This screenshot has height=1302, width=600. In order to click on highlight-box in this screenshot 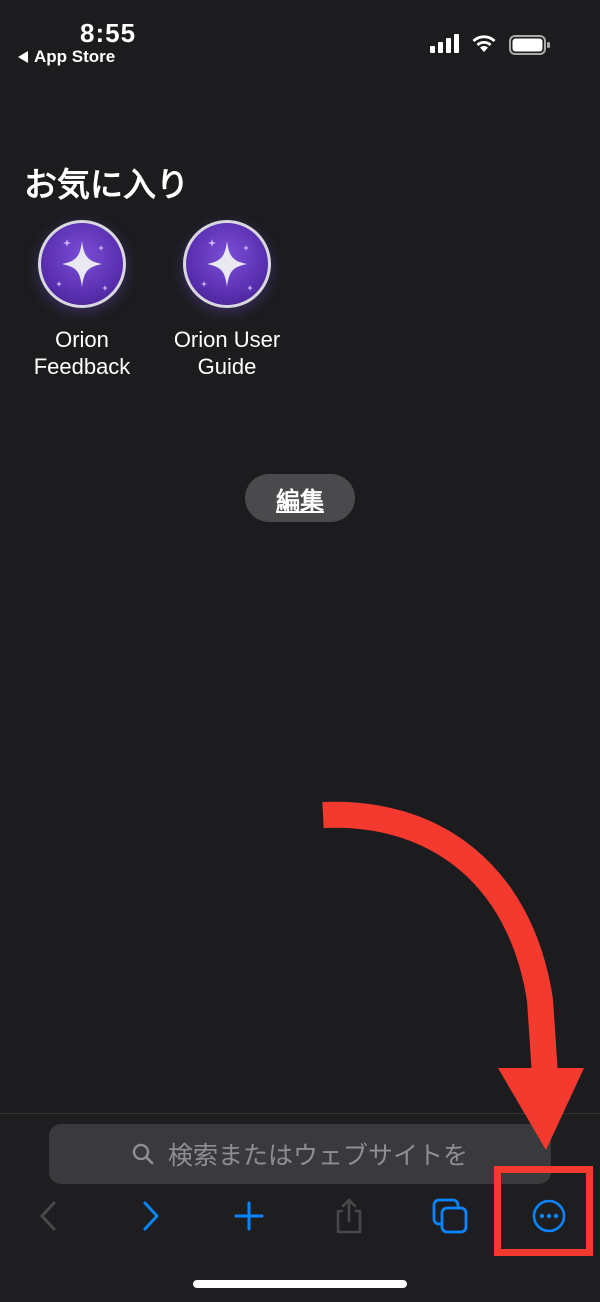, I will do `click(543, 1211)`.